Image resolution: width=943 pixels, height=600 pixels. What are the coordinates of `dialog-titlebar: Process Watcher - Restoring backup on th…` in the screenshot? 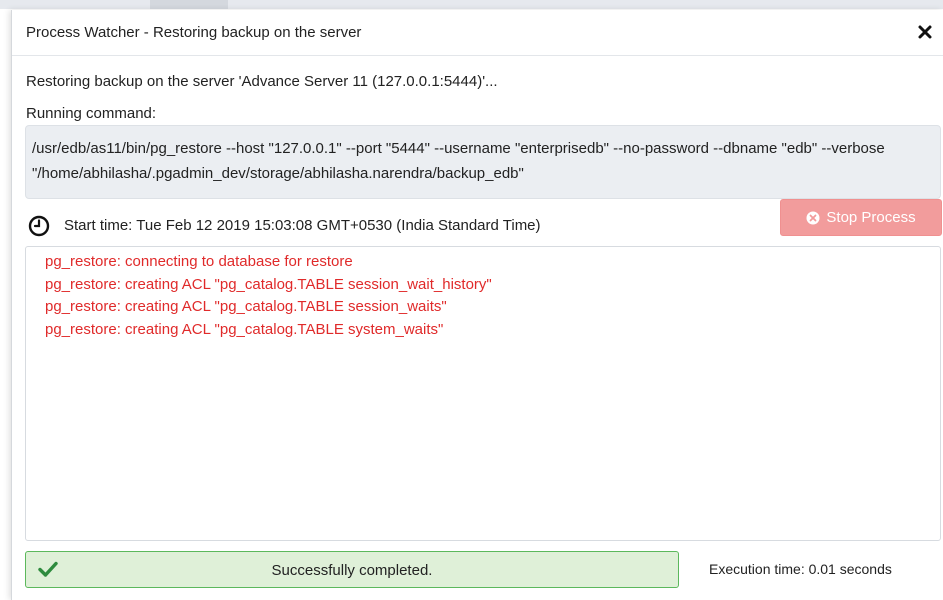 It's located at (477, 33).